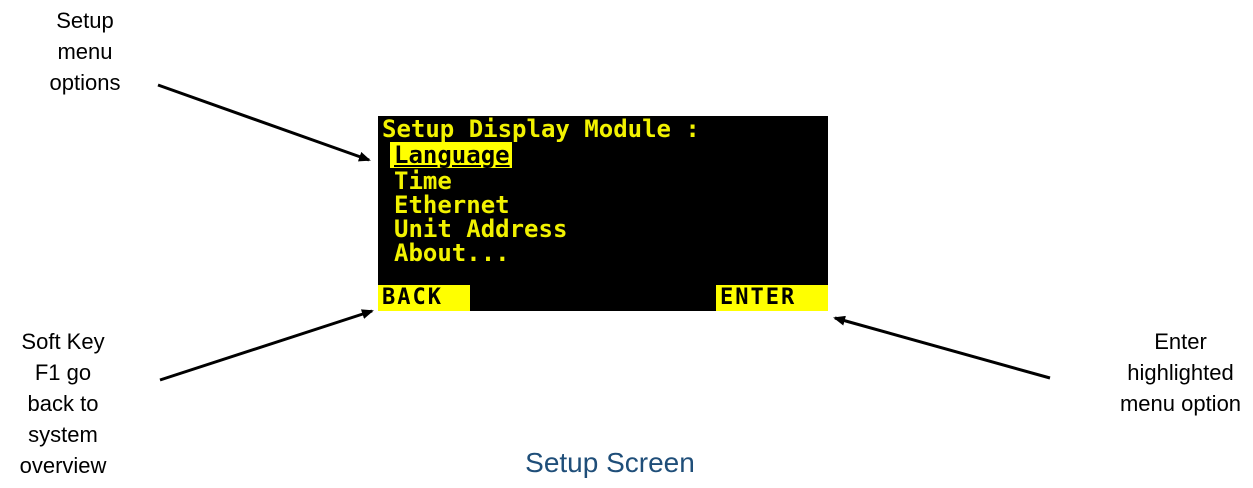  What do you see at coordinates (942, 347) in the screenshot?
I see `arrow-to-enter-softkey` at bounding box center [942, 347].